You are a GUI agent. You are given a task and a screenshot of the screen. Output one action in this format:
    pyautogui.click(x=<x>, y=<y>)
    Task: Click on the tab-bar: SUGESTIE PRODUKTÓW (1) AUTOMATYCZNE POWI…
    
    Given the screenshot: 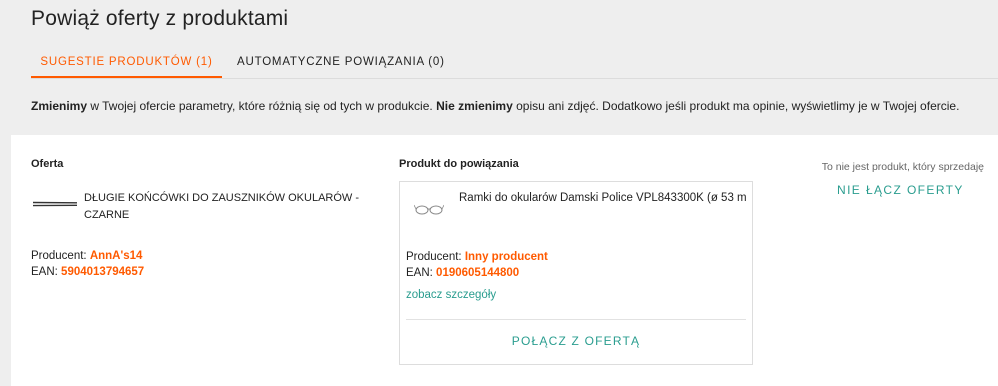 What is the action you would take?
    pyautogui.click(x=514, y=62)
    